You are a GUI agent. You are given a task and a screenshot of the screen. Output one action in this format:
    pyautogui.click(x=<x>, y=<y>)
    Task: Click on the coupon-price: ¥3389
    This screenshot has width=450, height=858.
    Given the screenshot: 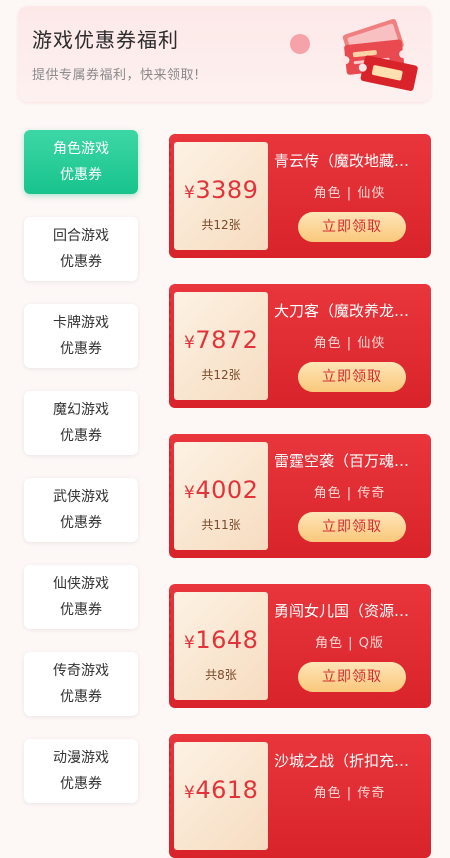 What is the action you would take?
    pyautogui.click(x=221, y=190)
    